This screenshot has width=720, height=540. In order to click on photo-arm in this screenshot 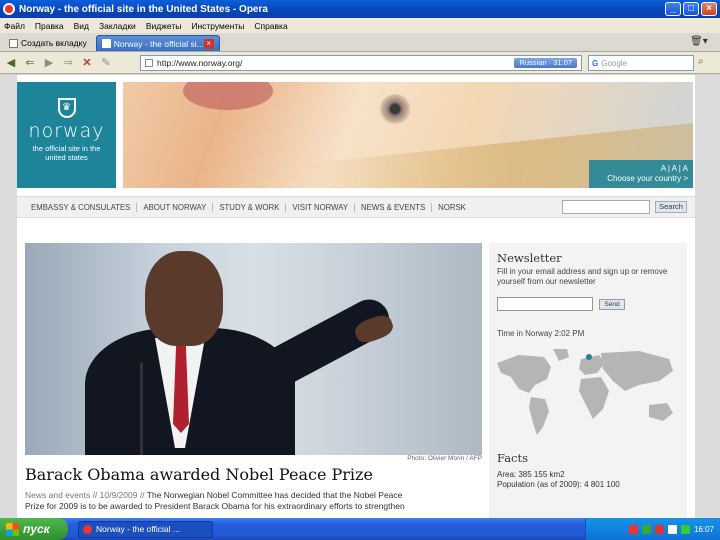, I will do `click(325, 343)`.